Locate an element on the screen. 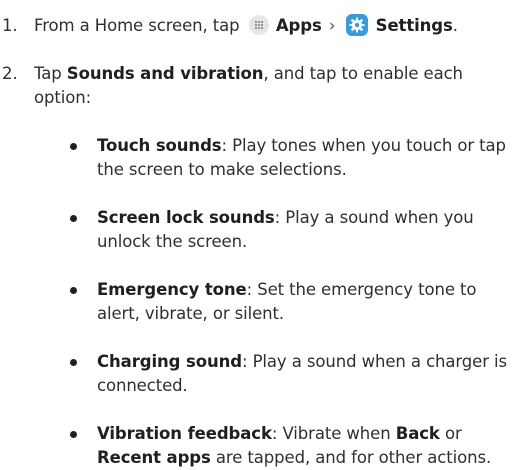 This screenshot has width=523, height=470. option-title: Touch sounds is located at coordinates (159, 145).